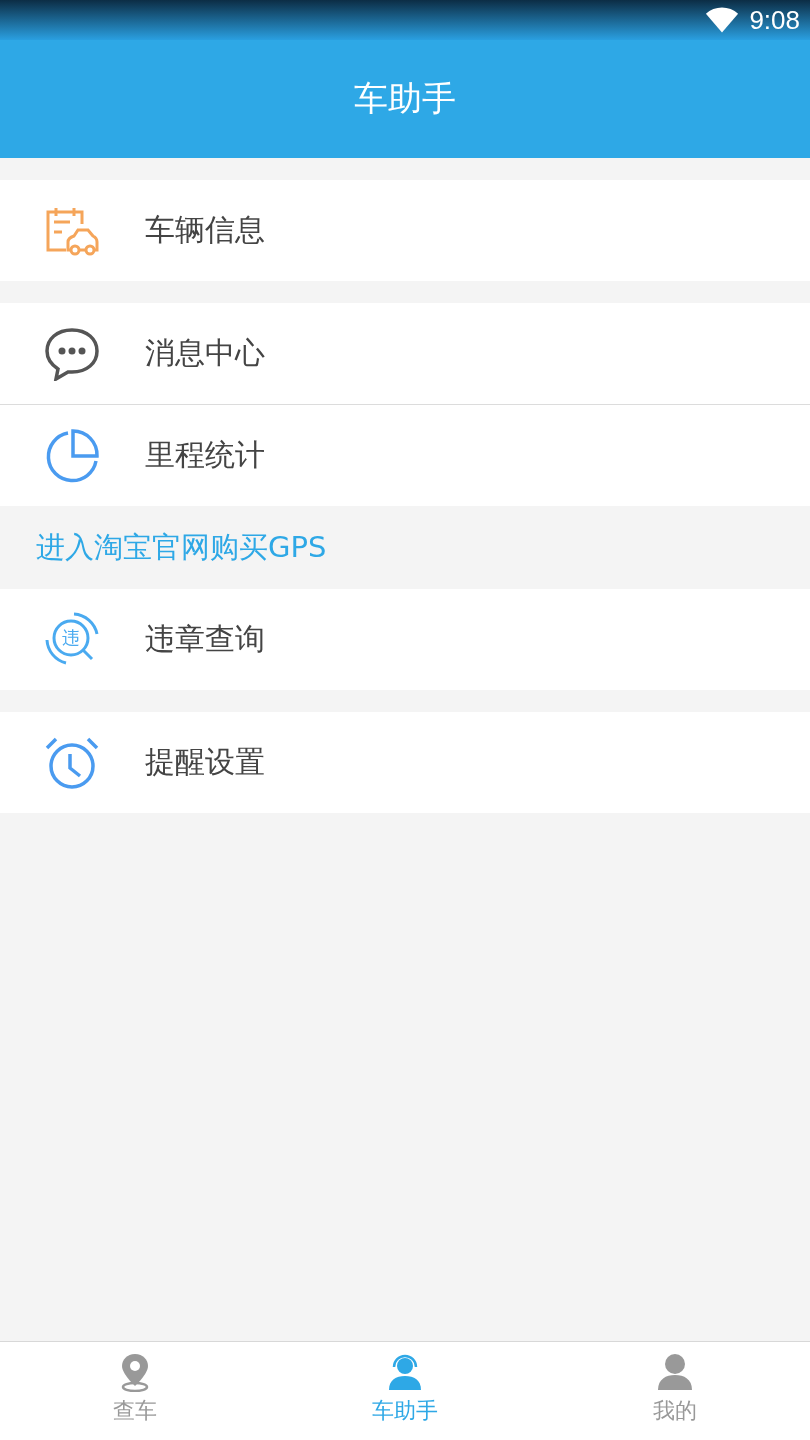  Describe the element at coordinates (405, 353) in the screenshot. I see `menu-item: 消息中心` at that location.